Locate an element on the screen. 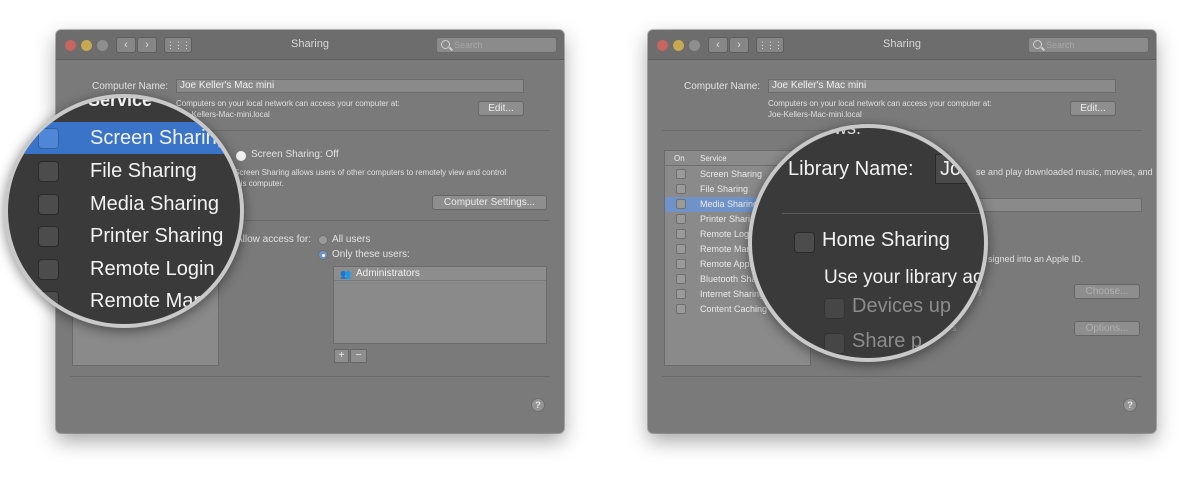 The height and width of the screenshot is (492, 1200). users-list: 👥 Administrators is located at coordinates (440, 305).